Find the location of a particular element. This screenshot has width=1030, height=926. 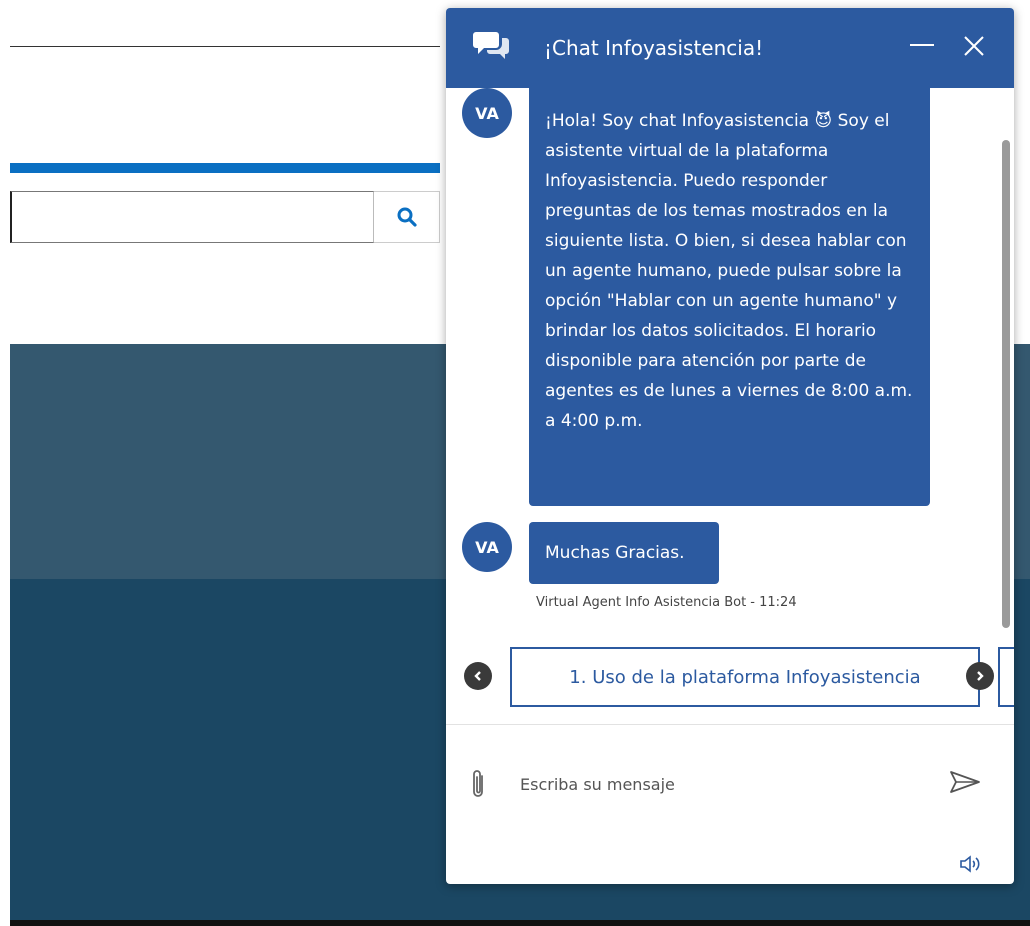

quick-reply-option: 1. Uso de la plataforma Infoyasistencia is located at coordinates (745, 677).